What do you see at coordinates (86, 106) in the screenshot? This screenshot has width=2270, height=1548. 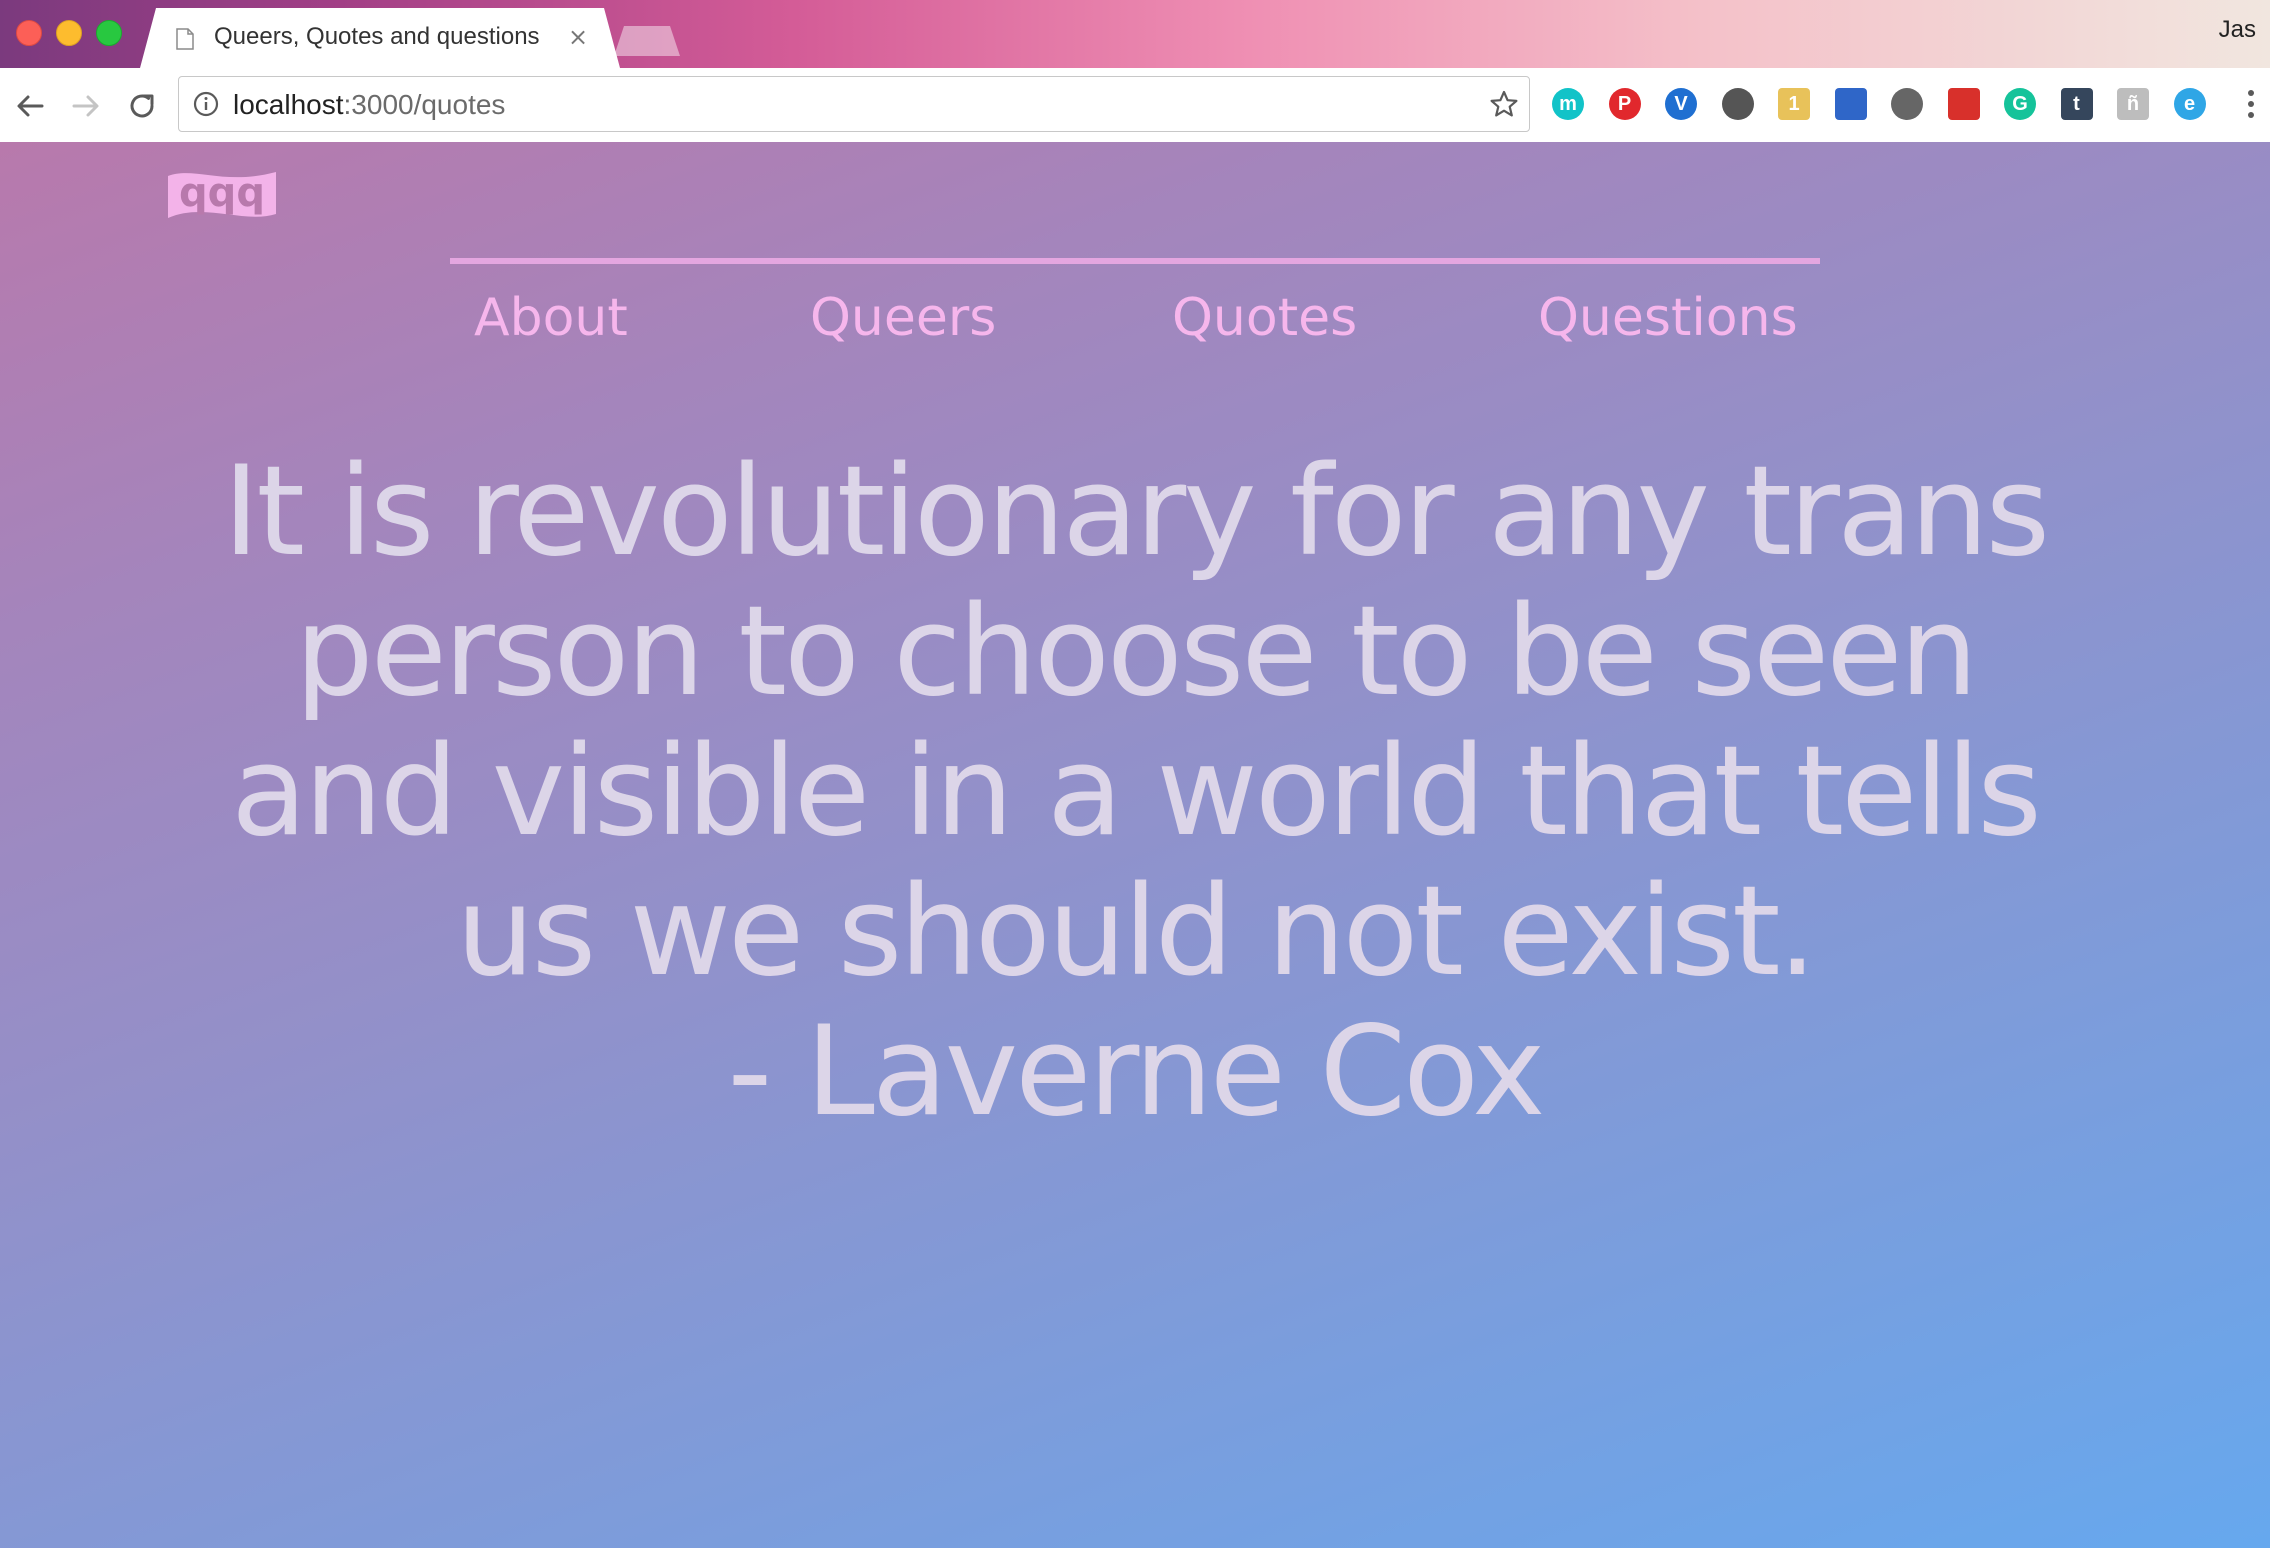 I see `forward-arrow-icon` at bounding box center [86, 106].